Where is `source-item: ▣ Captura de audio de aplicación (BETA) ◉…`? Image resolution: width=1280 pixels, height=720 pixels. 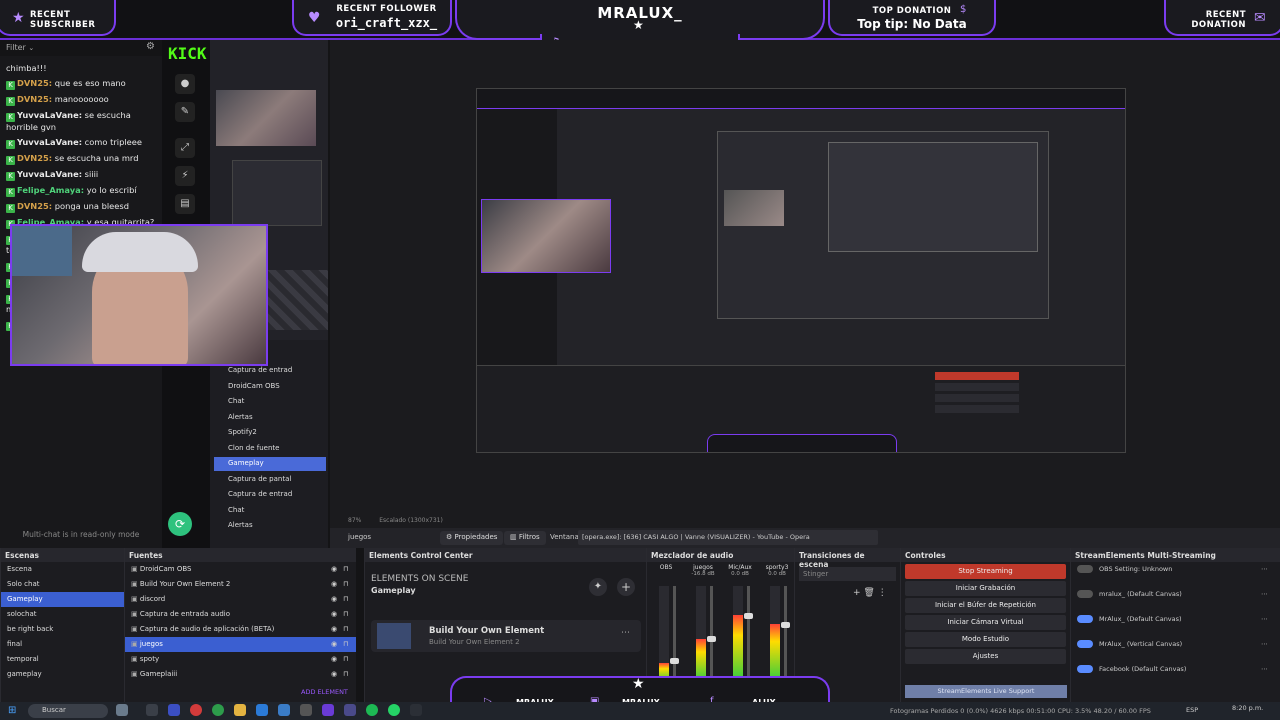
source-item: ▣ Captura de audio de aplicación (BETA) ◉… is located at coordinates (240, 629).